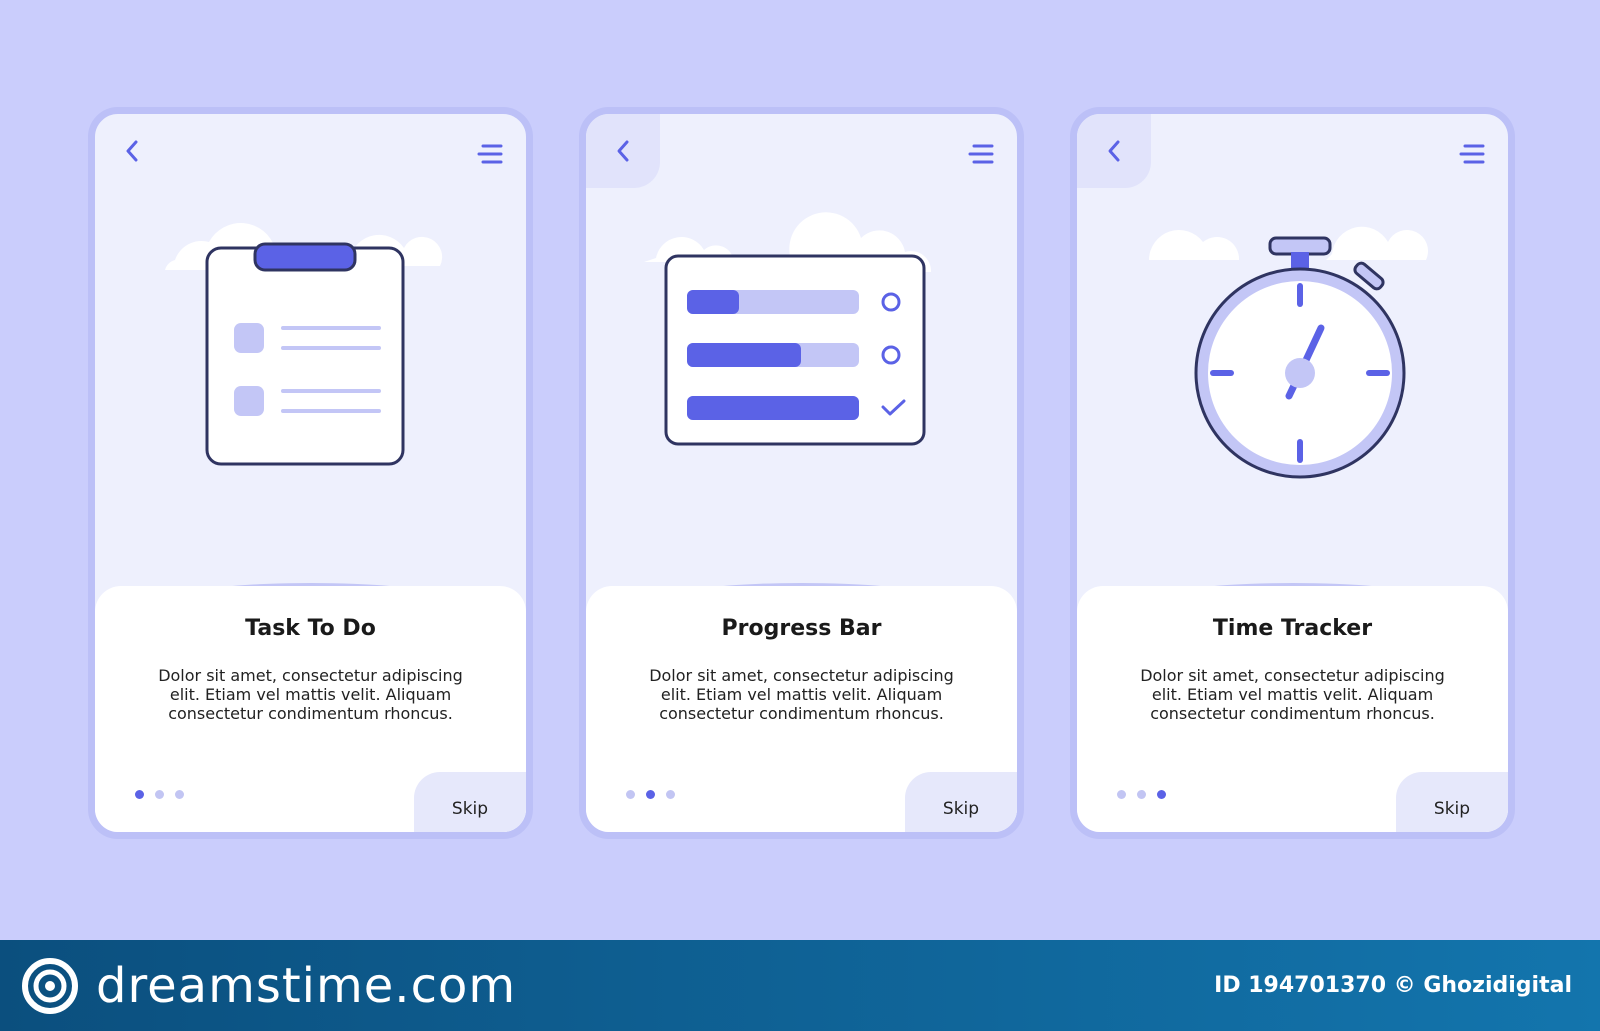  I want to click on screen-title: Task To Do, so click(310, 628).